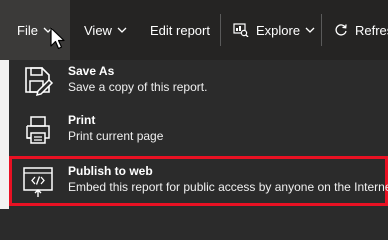 The width and height of the screenshot is (388, 240). What do you see at coordinates (4, 134) in the screenshot?
I see `report-canvas-edge` at bounding box center [4, 134].